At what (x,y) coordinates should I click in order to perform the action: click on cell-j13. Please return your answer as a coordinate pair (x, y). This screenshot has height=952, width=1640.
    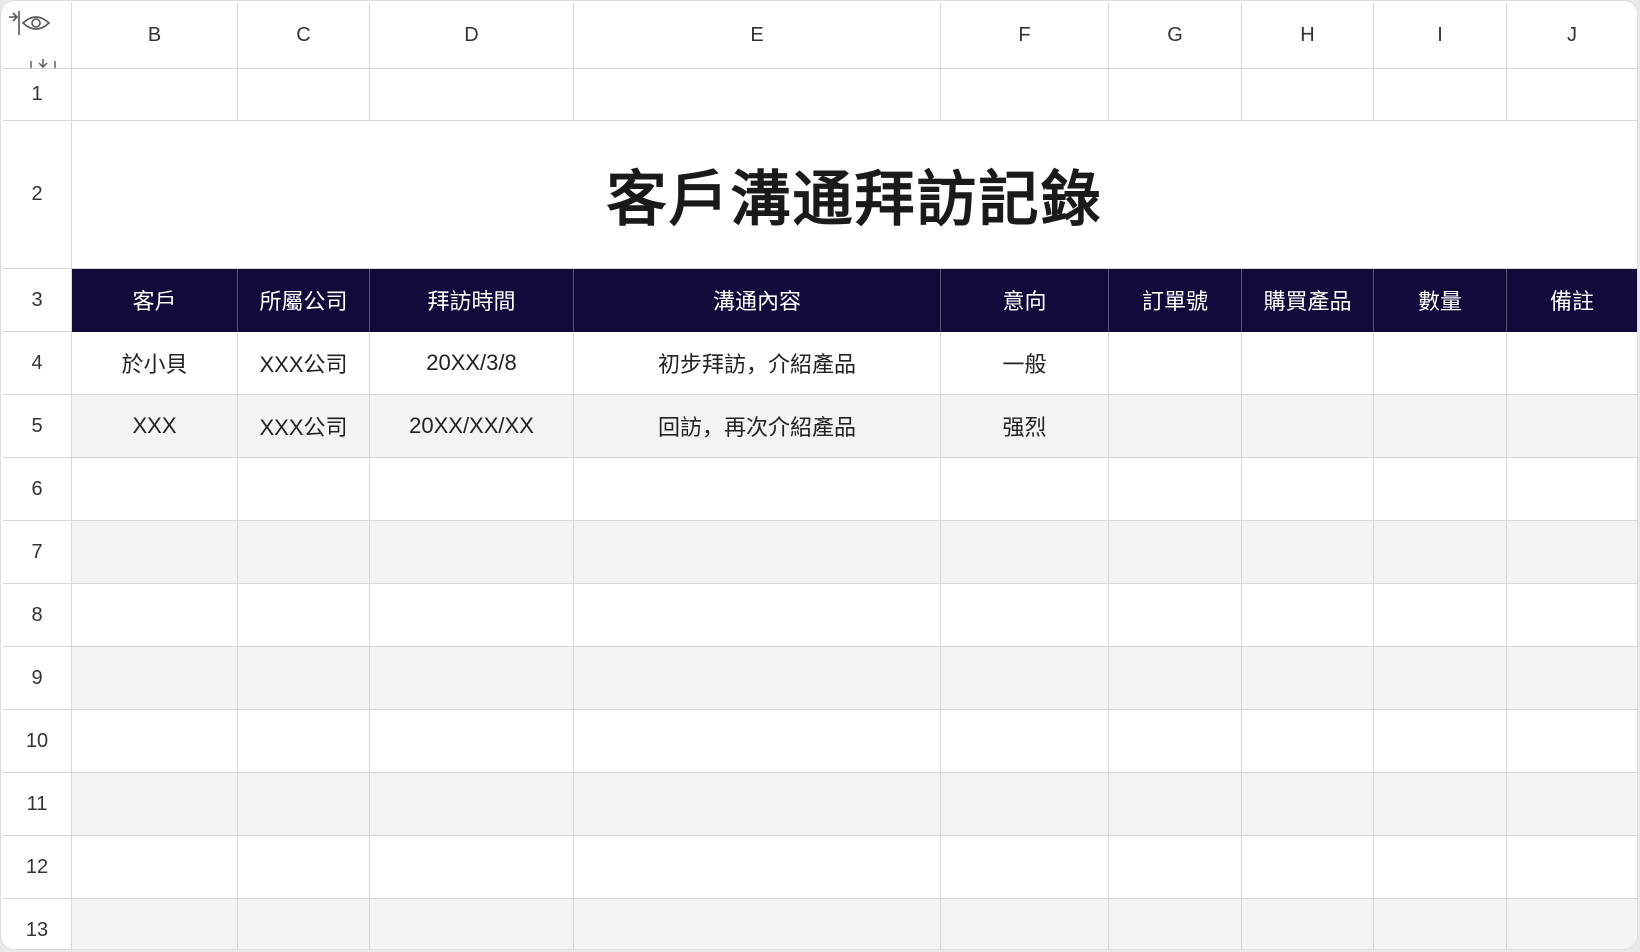
    Looking at the image, I should click on (1572, 924).